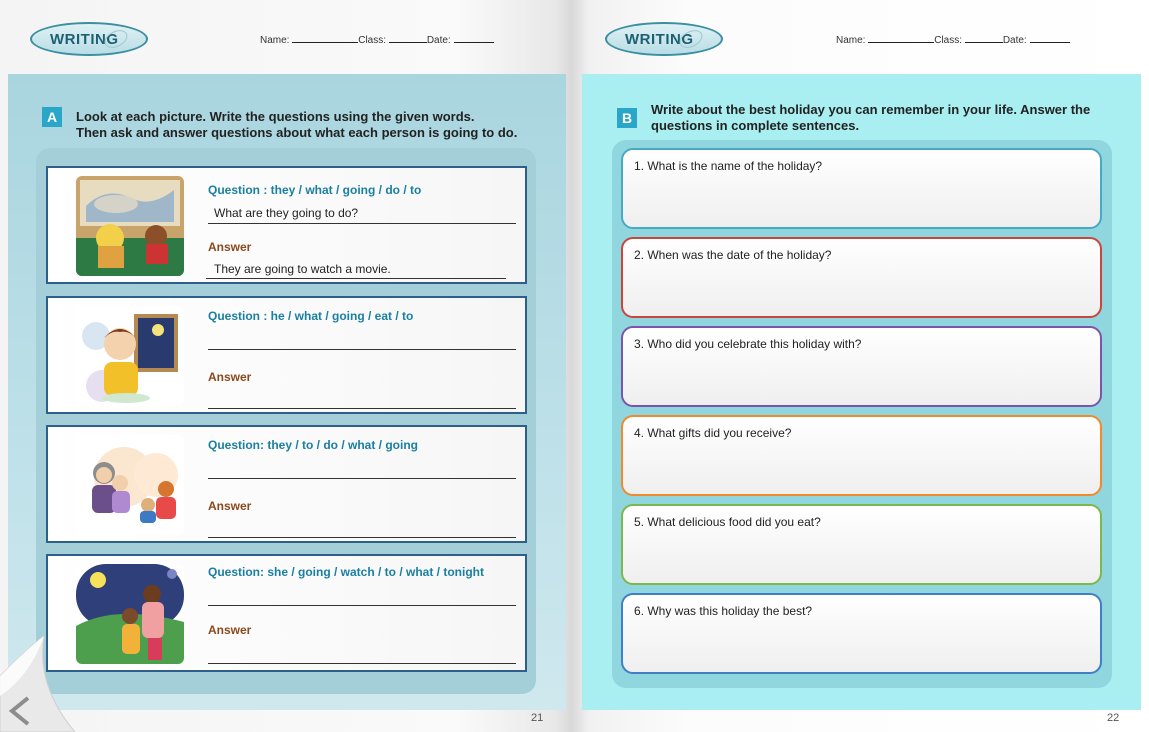 The width and height of the screenshot is (1149, 732). I want to click on name-class-date-right: Name: Class: Date:, so click(953, 40).